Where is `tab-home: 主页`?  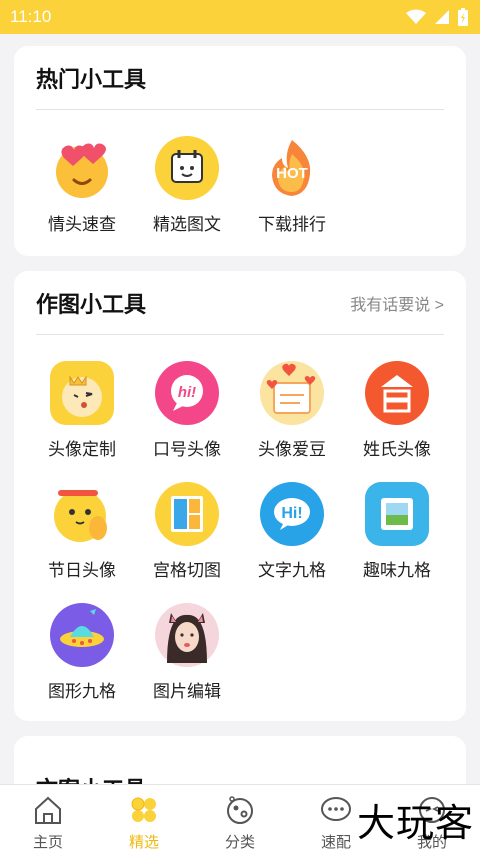 tab-home: 主页 is located at coordinates (48, 820).